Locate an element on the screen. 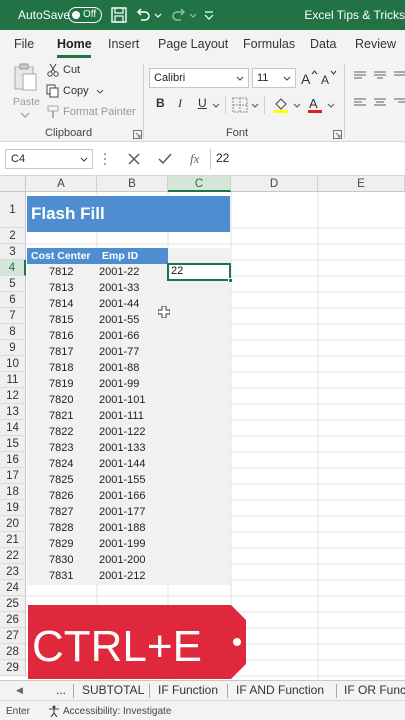 The image size is (405, 720). column-header-a: A is located at coordinates (61, 184).